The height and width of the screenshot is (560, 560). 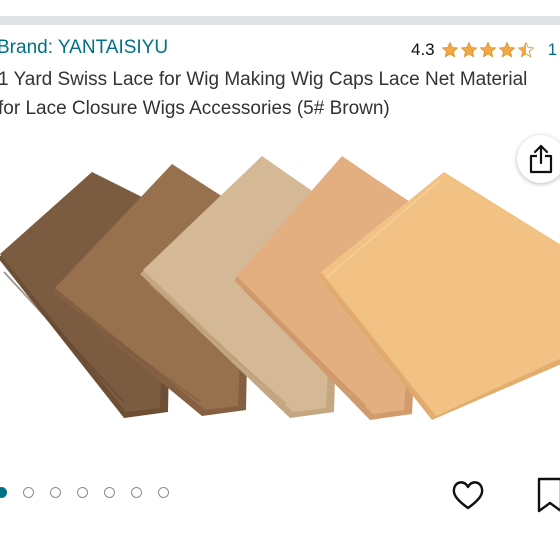 I want to click on carousel-indicators, so click(x=84, y=492).